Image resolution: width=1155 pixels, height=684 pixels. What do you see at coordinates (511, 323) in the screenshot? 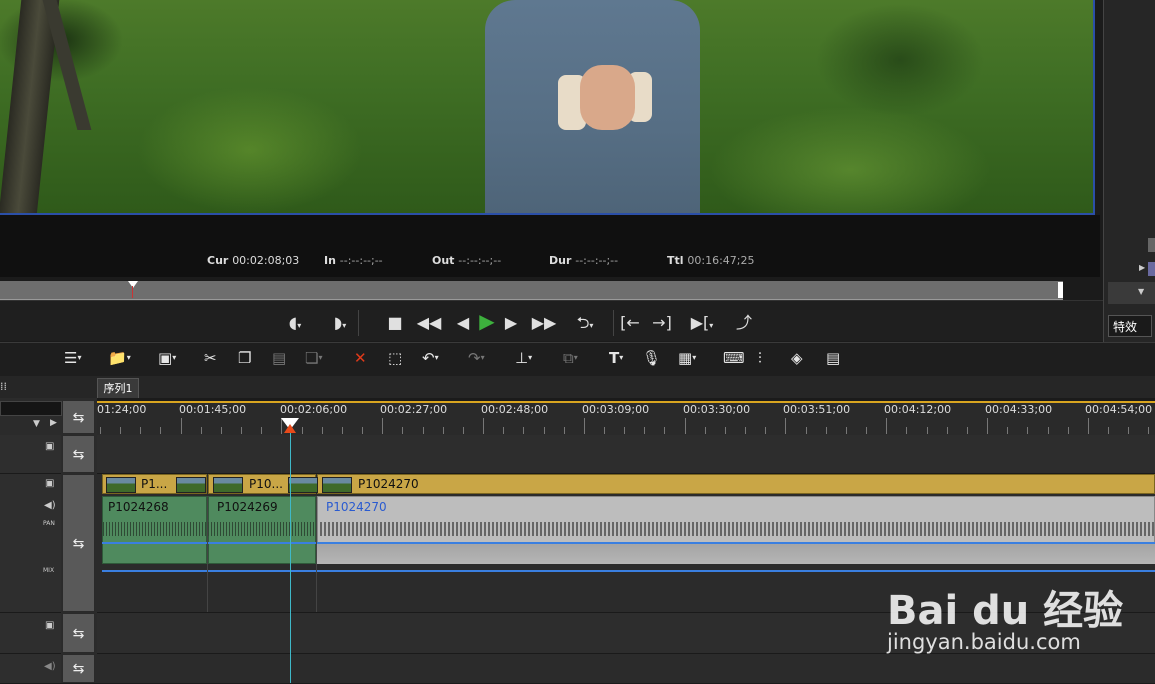
I see `step-forward-icon: ▶` at bounding box center [511, 323].